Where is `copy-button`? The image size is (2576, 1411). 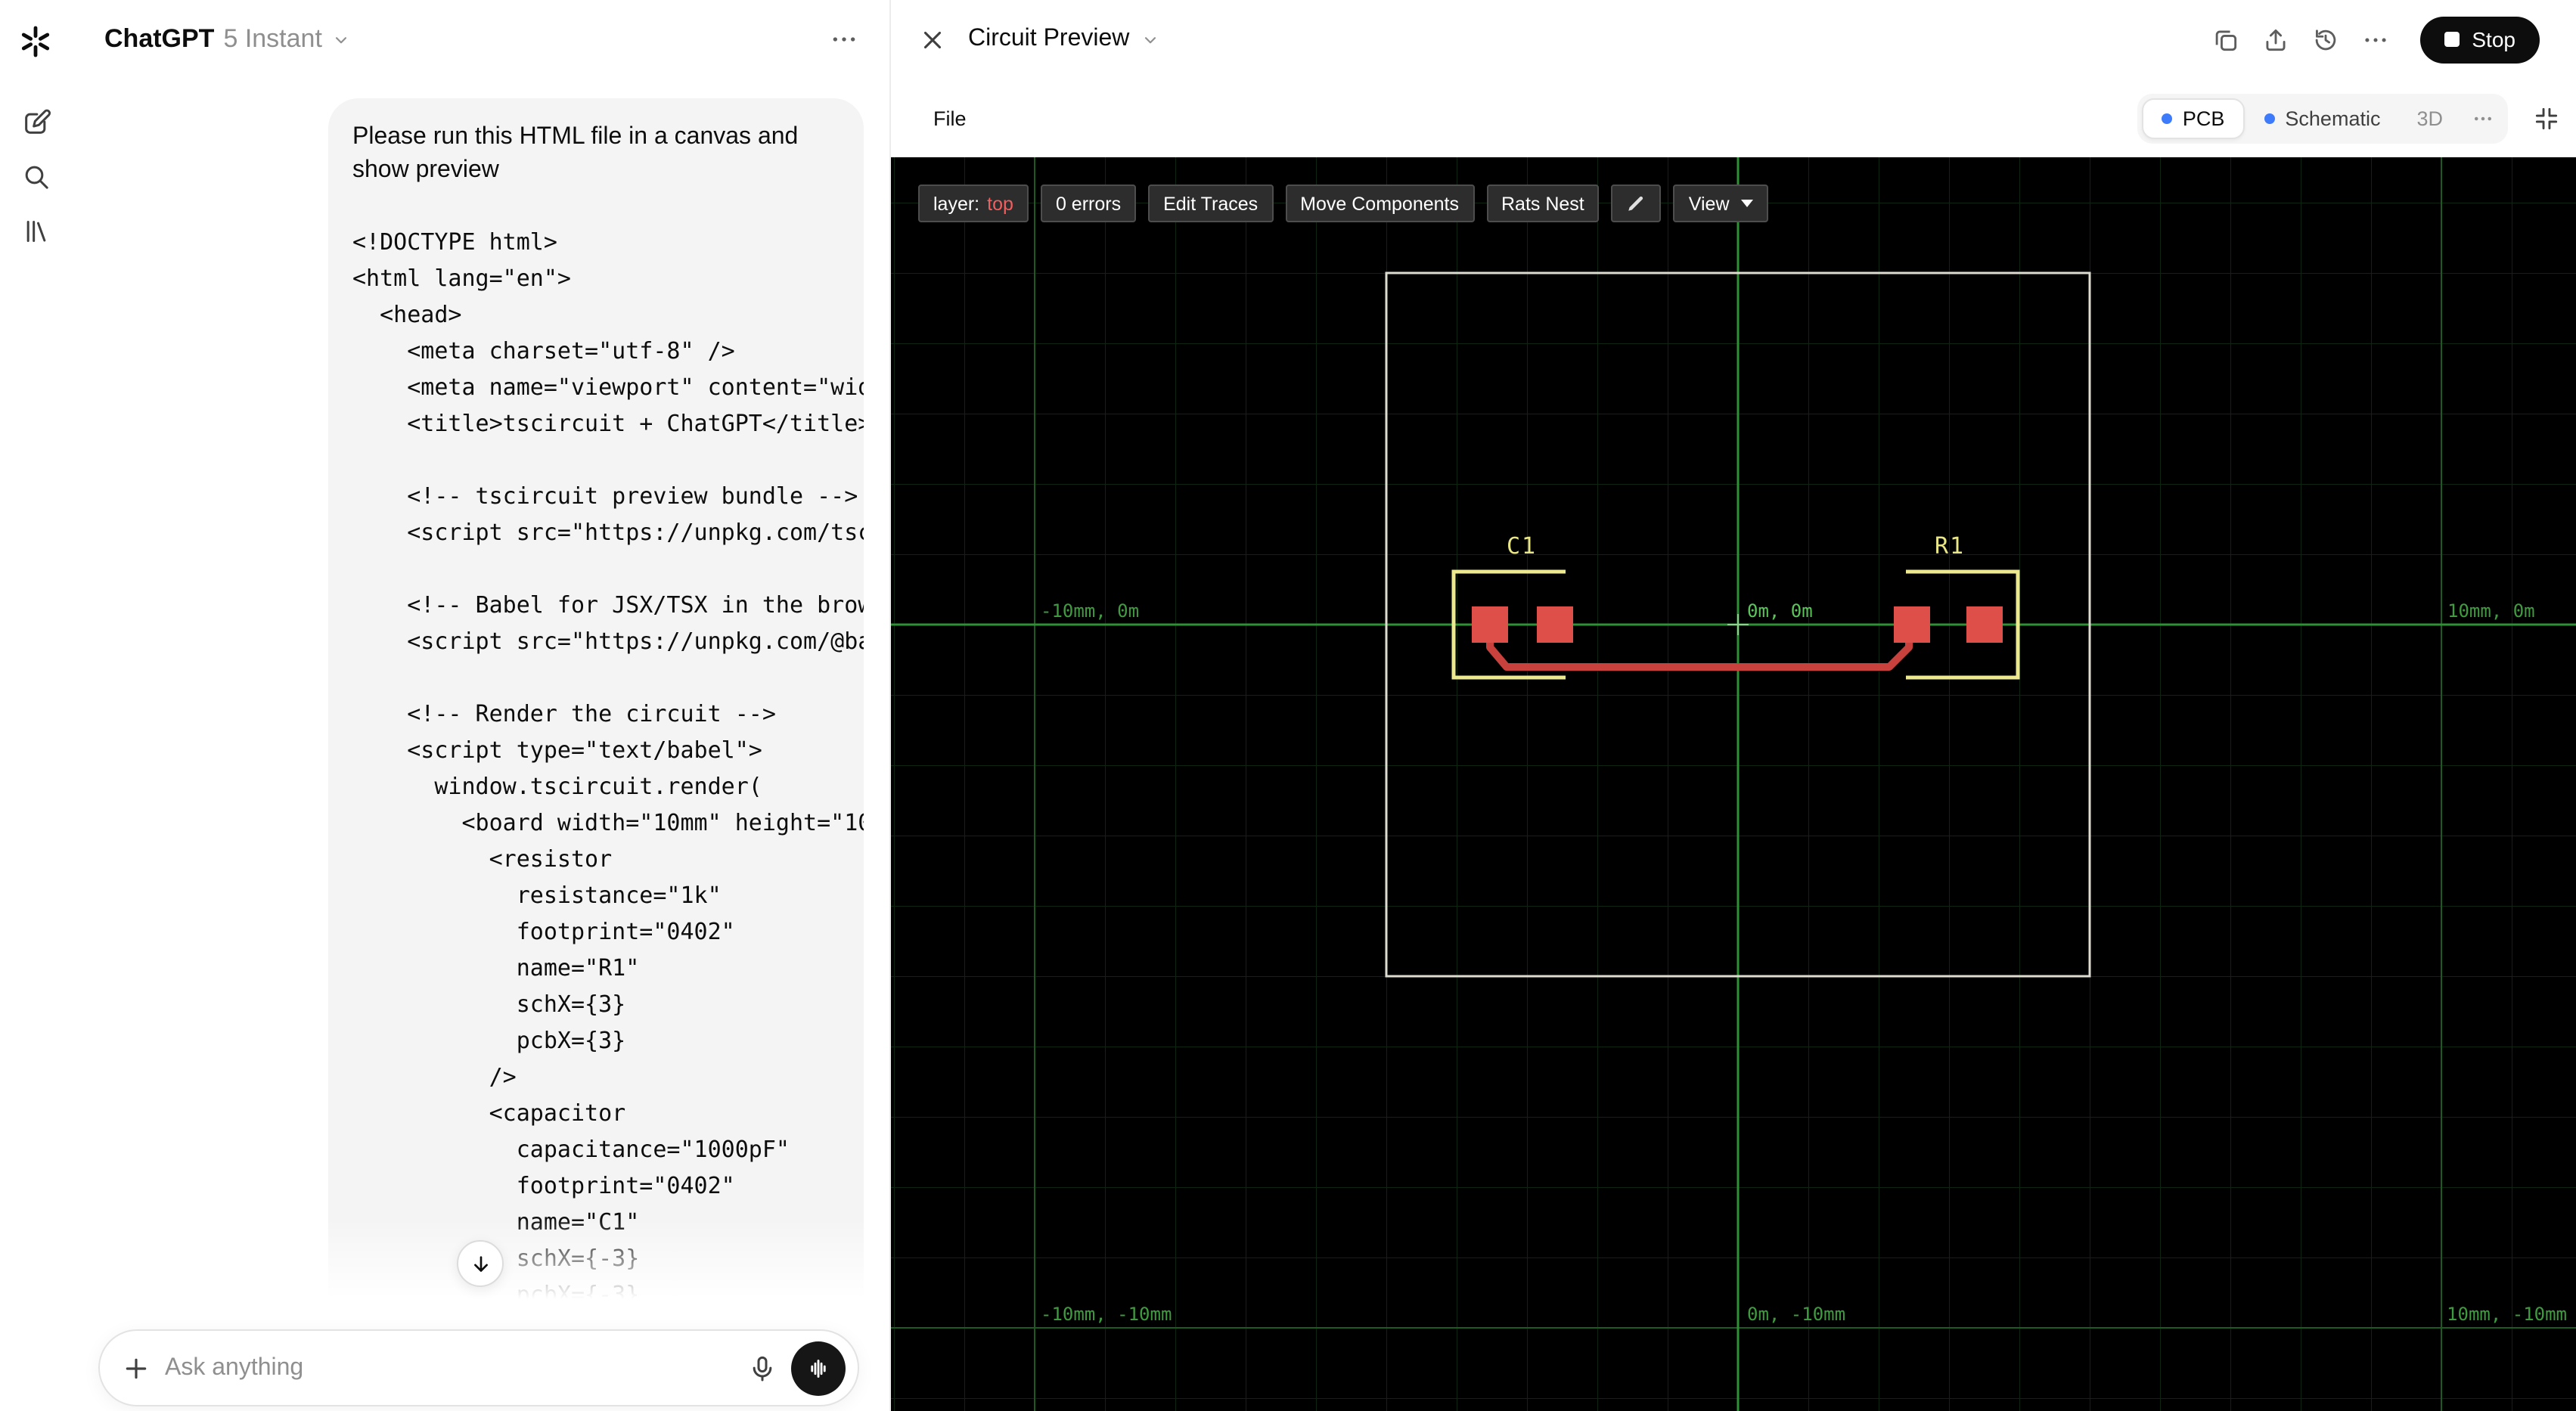
copy-button is located at coordinates (2225, 39).